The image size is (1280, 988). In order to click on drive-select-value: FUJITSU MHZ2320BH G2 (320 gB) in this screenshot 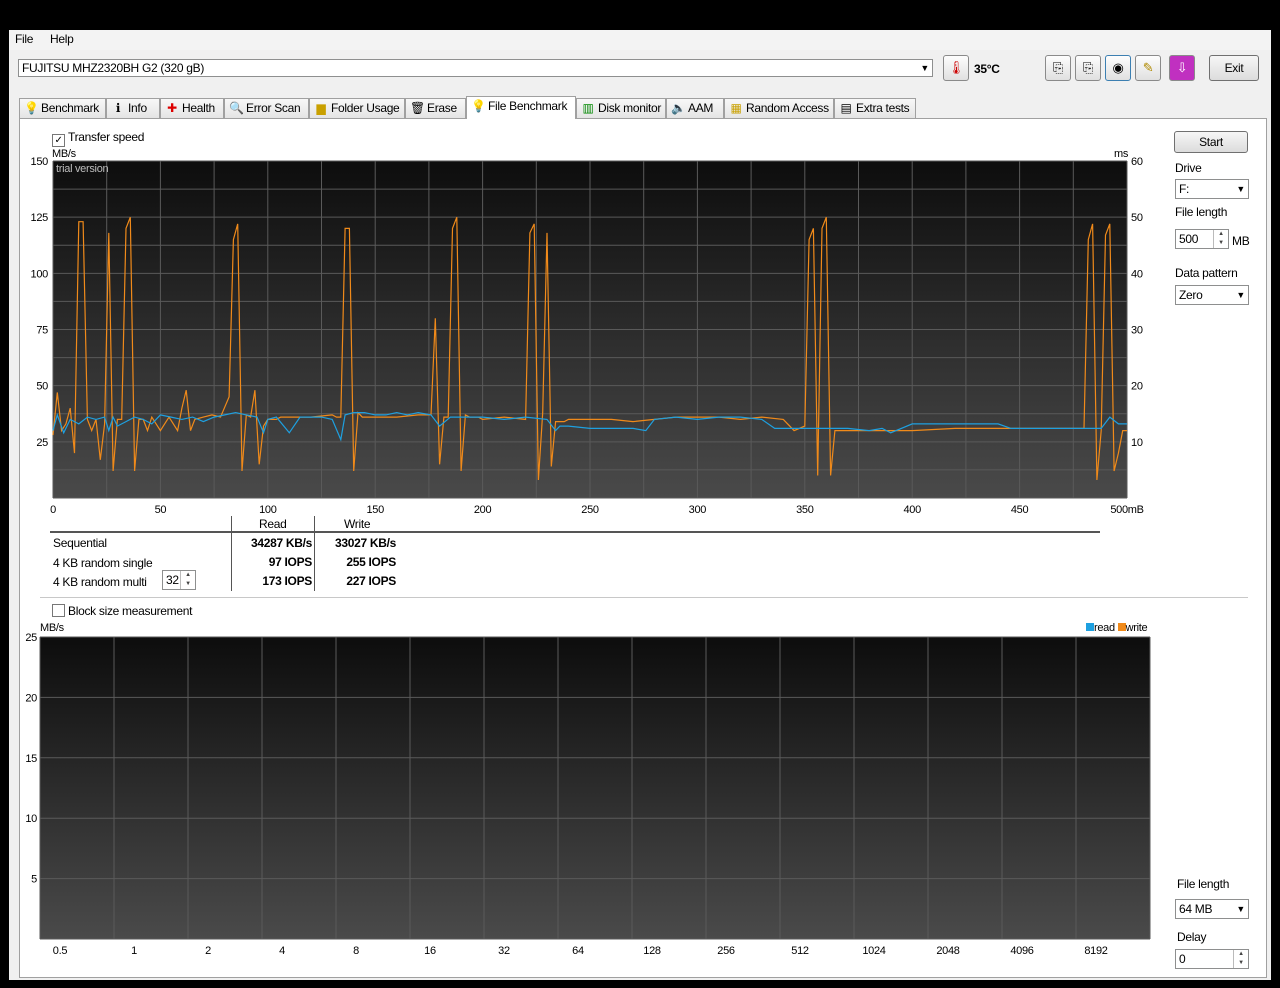, I will do `click(113, 68)`.